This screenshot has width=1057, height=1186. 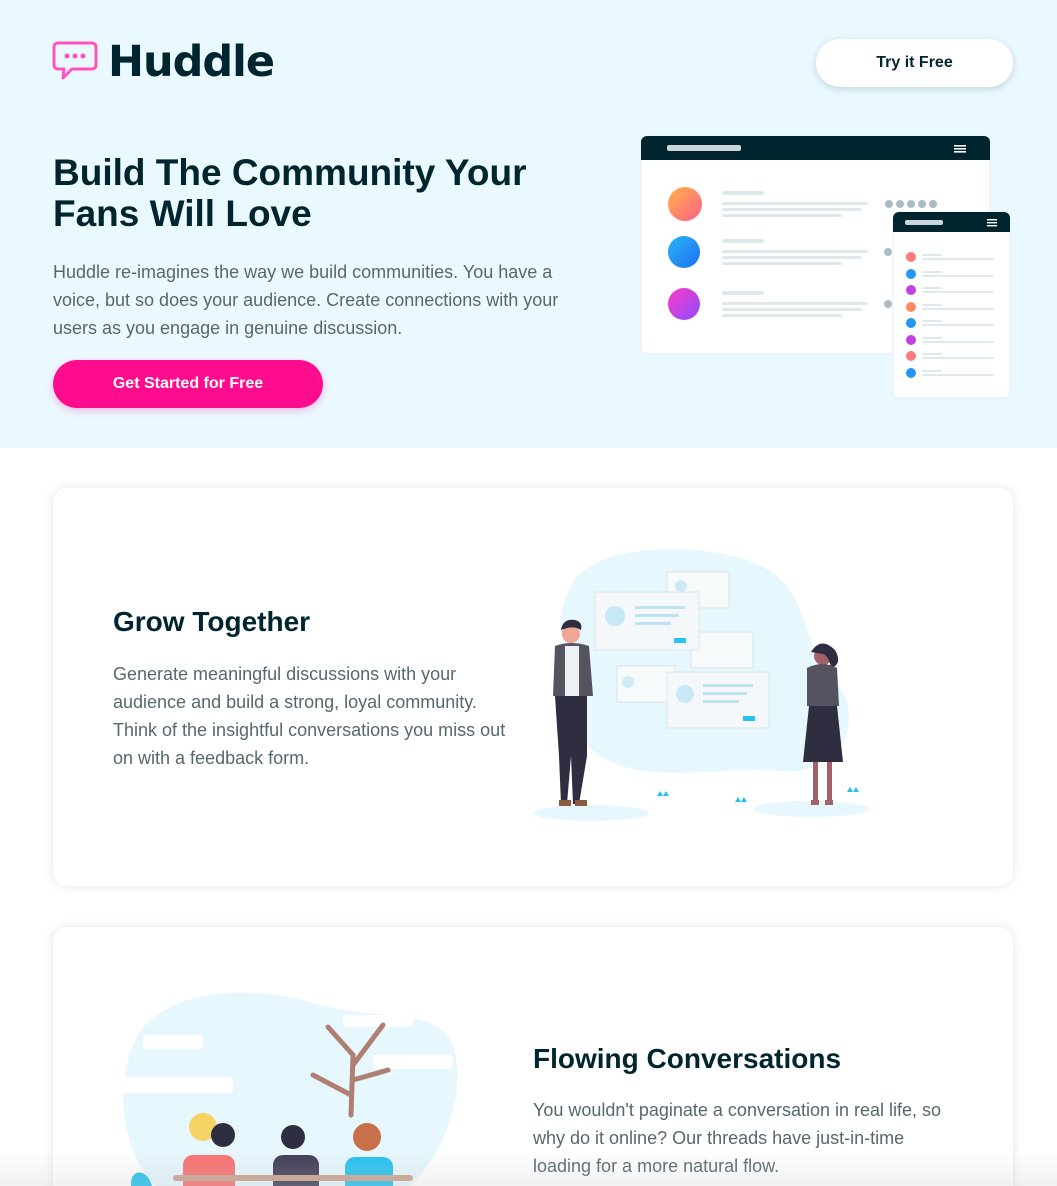 I want to click on hero-title: Build The Community Your Fans Will Love, so click(x=290, y=193).